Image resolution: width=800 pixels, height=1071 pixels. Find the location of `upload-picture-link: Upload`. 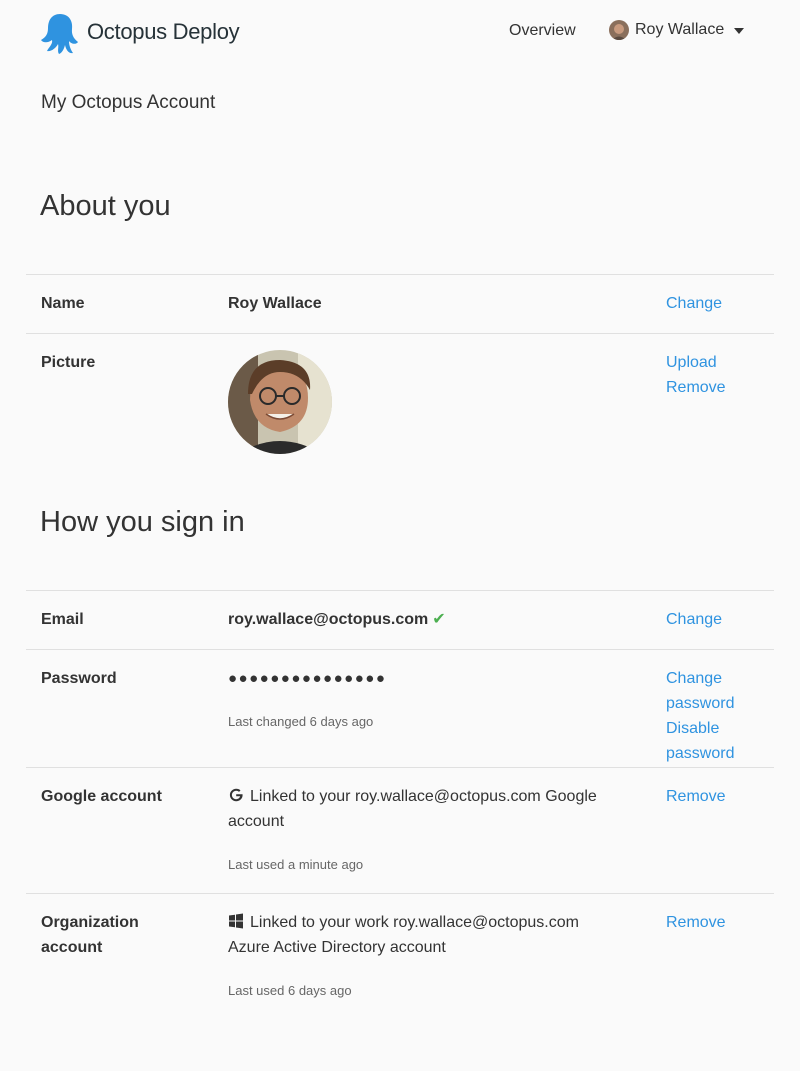

upload-picture-link: Upload is located at coordinates (691, 362).